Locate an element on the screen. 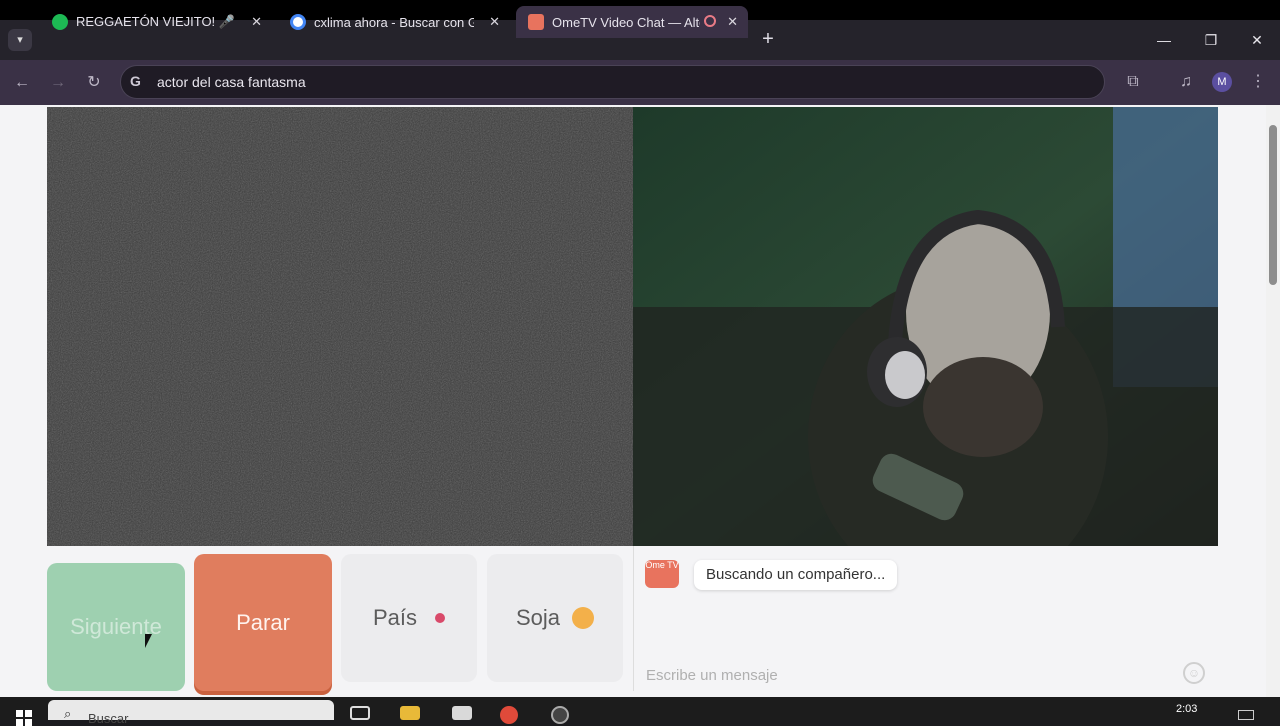 The height and width of the screenshot is (726, 1280). gender-filter-button: Soja is located at coordinates (555, 618).